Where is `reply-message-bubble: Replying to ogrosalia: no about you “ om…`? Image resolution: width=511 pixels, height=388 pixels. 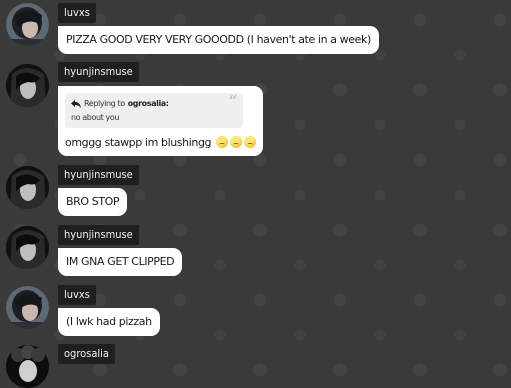 reply-message-bubble: Replying to ogrosalia: no about you “ om… is located at coordinates (161, 121).